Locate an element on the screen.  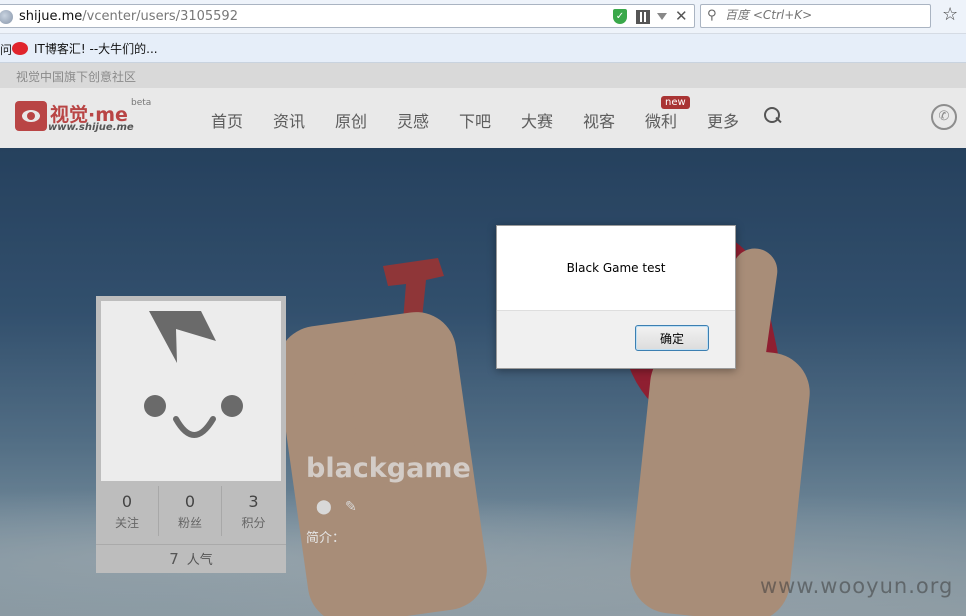
close-icon: ✕ is located at coordinates (681, 16).